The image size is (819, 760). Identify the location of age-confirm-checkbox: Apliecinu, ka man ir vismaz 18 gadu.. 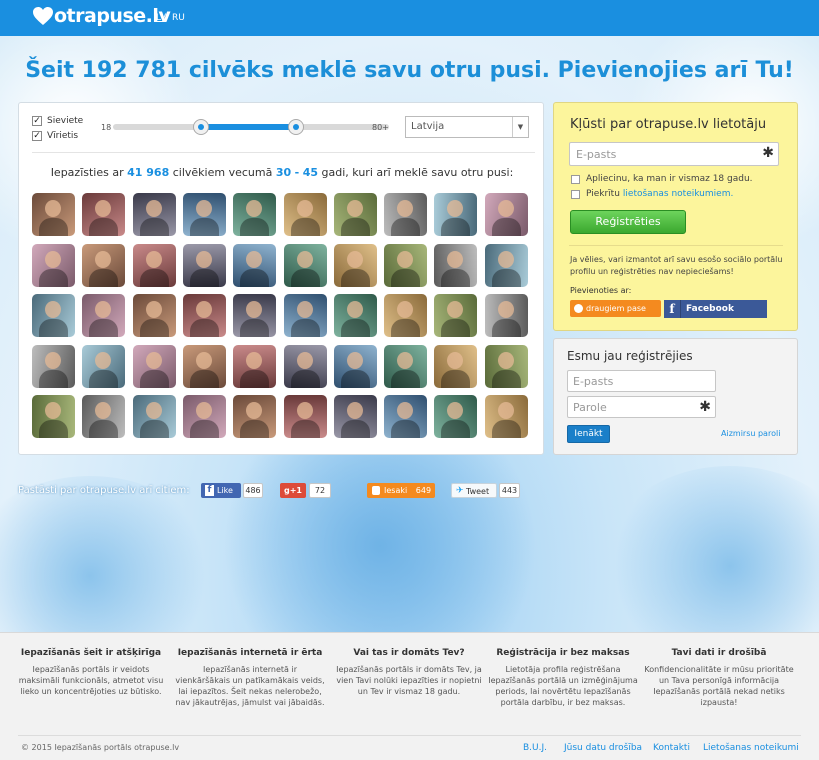
(662, 179).